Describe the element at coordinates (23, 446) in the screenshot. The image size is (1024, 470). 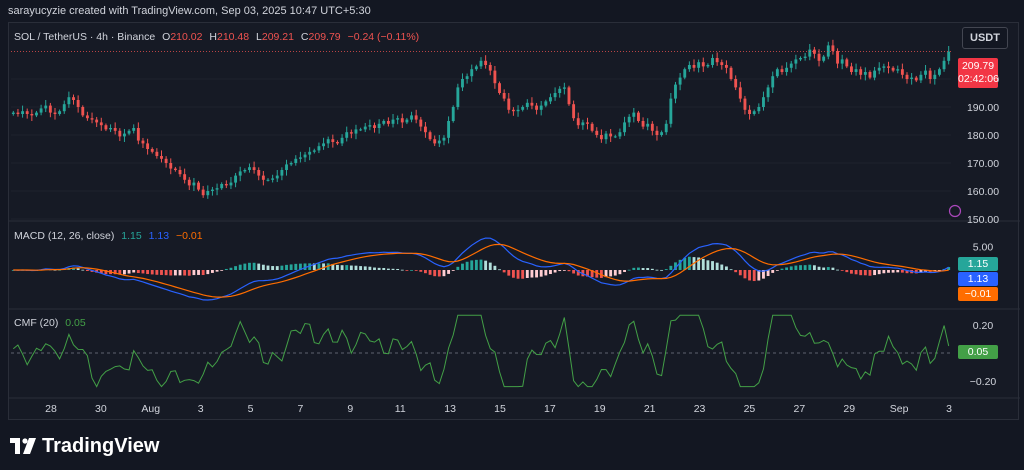
I see `tradingview-logo-icon` at that location.